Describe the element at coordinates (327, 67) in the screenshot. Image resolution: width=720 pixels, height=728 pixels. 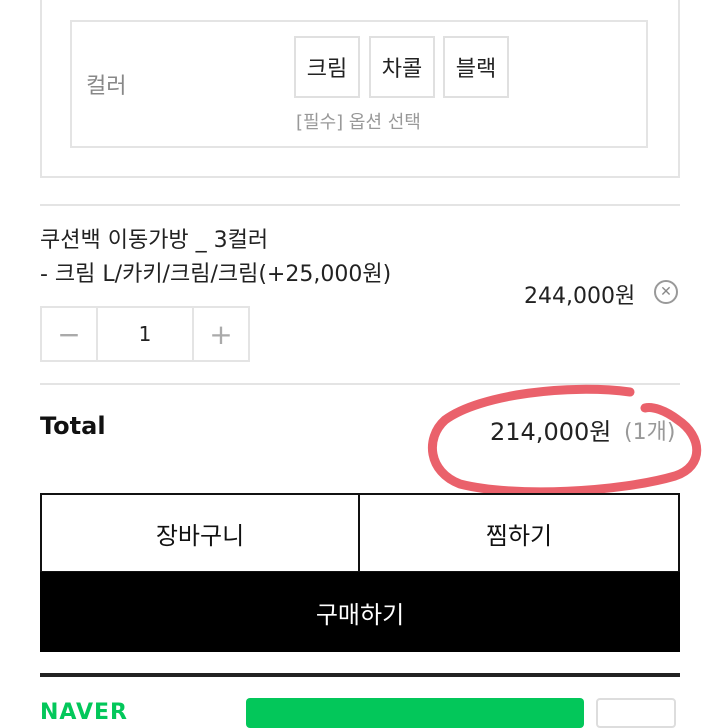
I see `color-choice-cream: 크림` at that location.